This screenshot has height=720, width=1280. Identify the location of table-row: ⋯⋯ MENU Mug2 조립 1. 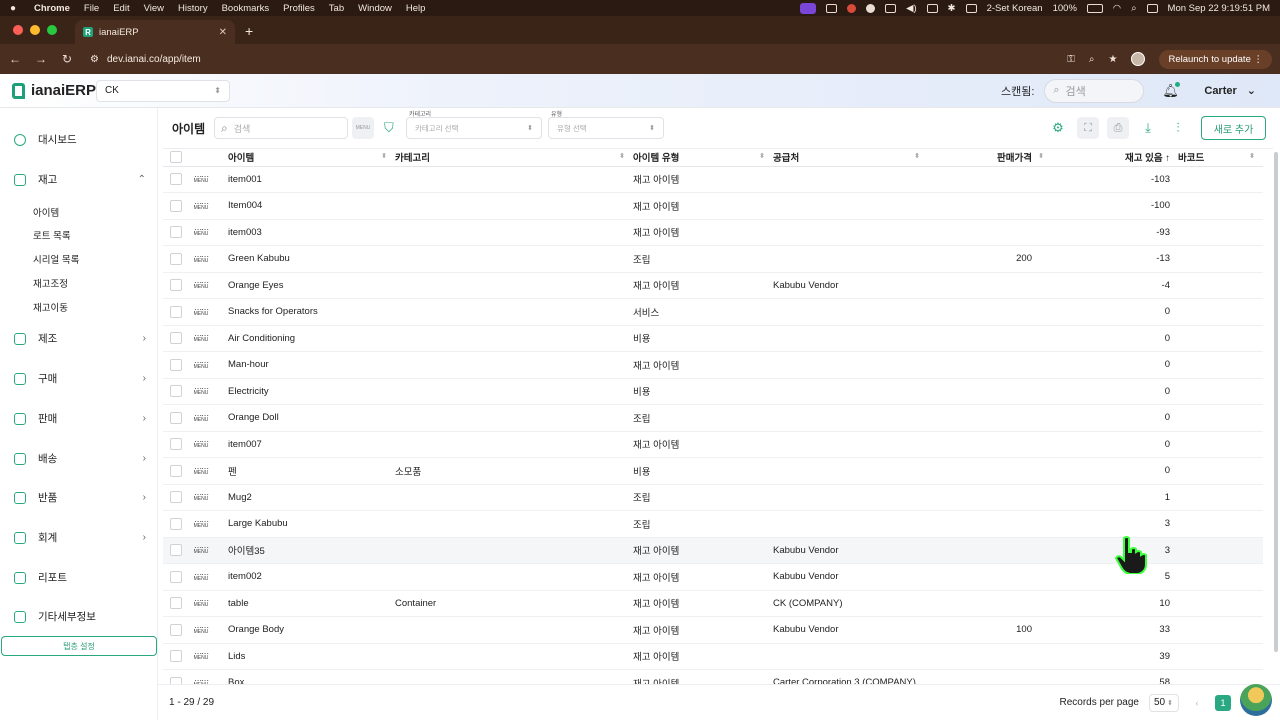
(713, 497).